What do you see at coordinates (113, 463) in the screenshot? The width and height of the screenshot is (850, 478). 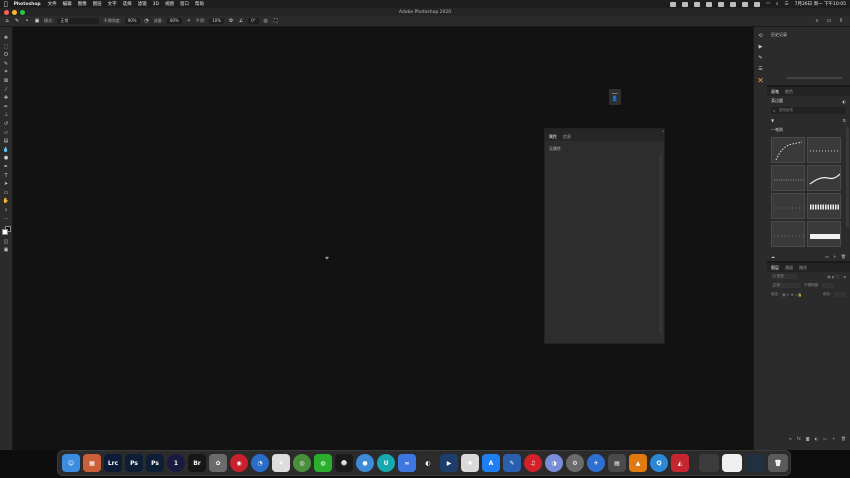 I see `dock-lightroom-classic-icon: Lrc` at bounding box center [113, 463].